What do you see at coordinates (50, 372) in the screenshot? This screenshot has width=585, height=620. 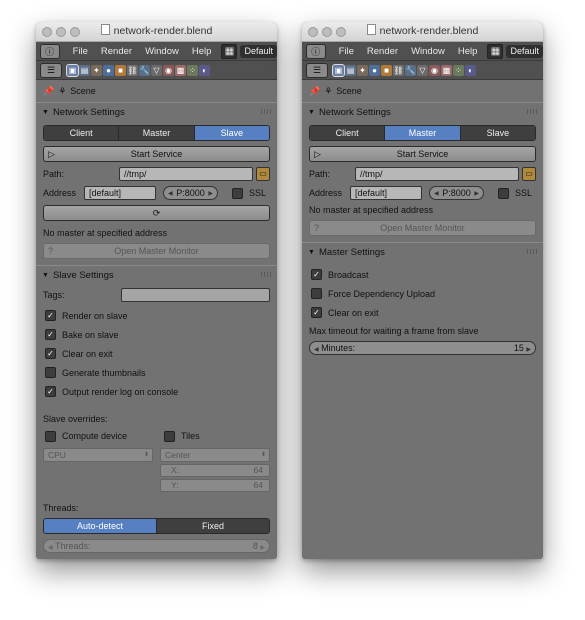 I see `generate-thumbnails-checkbox` at bounding box center [50, 372].